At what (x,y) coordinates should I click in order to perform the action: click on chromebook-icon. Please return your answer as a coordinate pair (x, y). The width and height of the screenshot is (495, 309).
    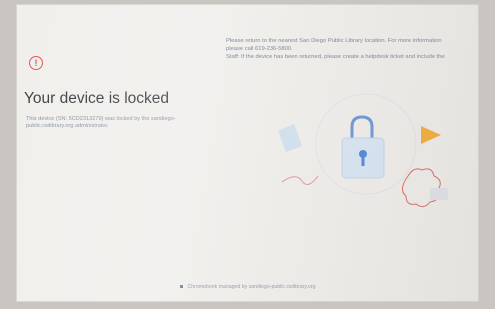
    Looking at the image, I should click on (181, 287).